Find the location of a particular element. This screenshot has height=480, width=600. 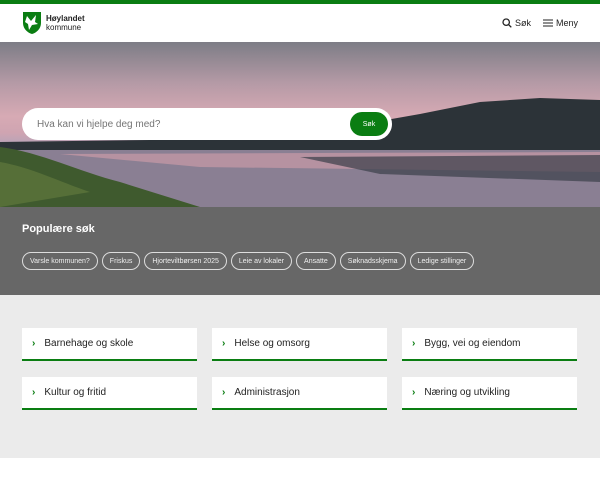

logo-link: Høylandet kommune is located at coordinates (53, 23).